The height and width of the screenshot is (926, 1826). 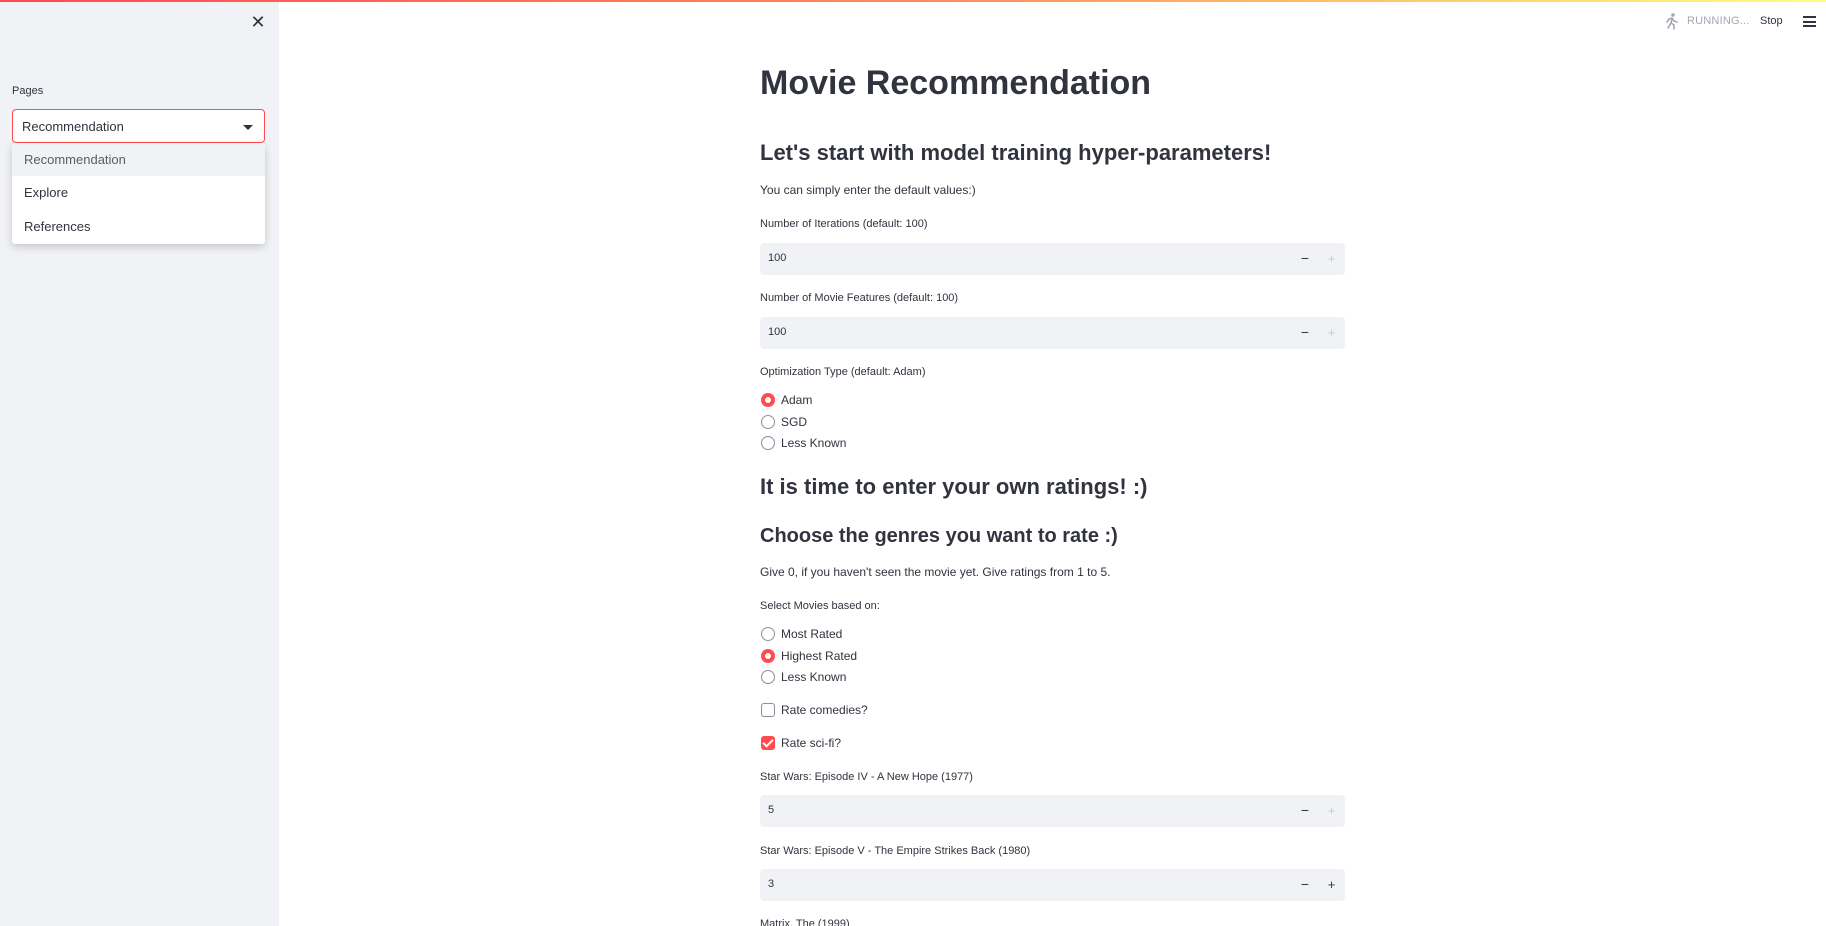 What do you see at coordinates (811, 743) in the screenshot?
I see `checkbox-label: Rate sci-fi?` at bounding box center [811, 743].